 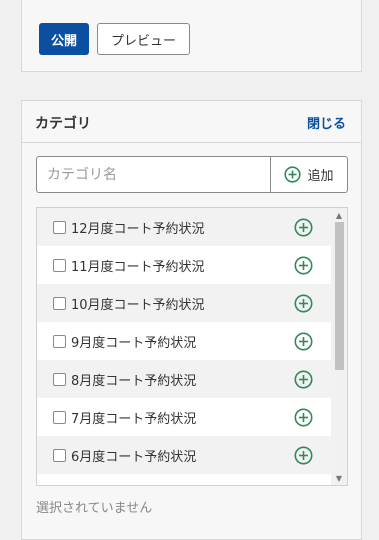 I want to click on publish-button: 公開, so click(x=64, y=39).